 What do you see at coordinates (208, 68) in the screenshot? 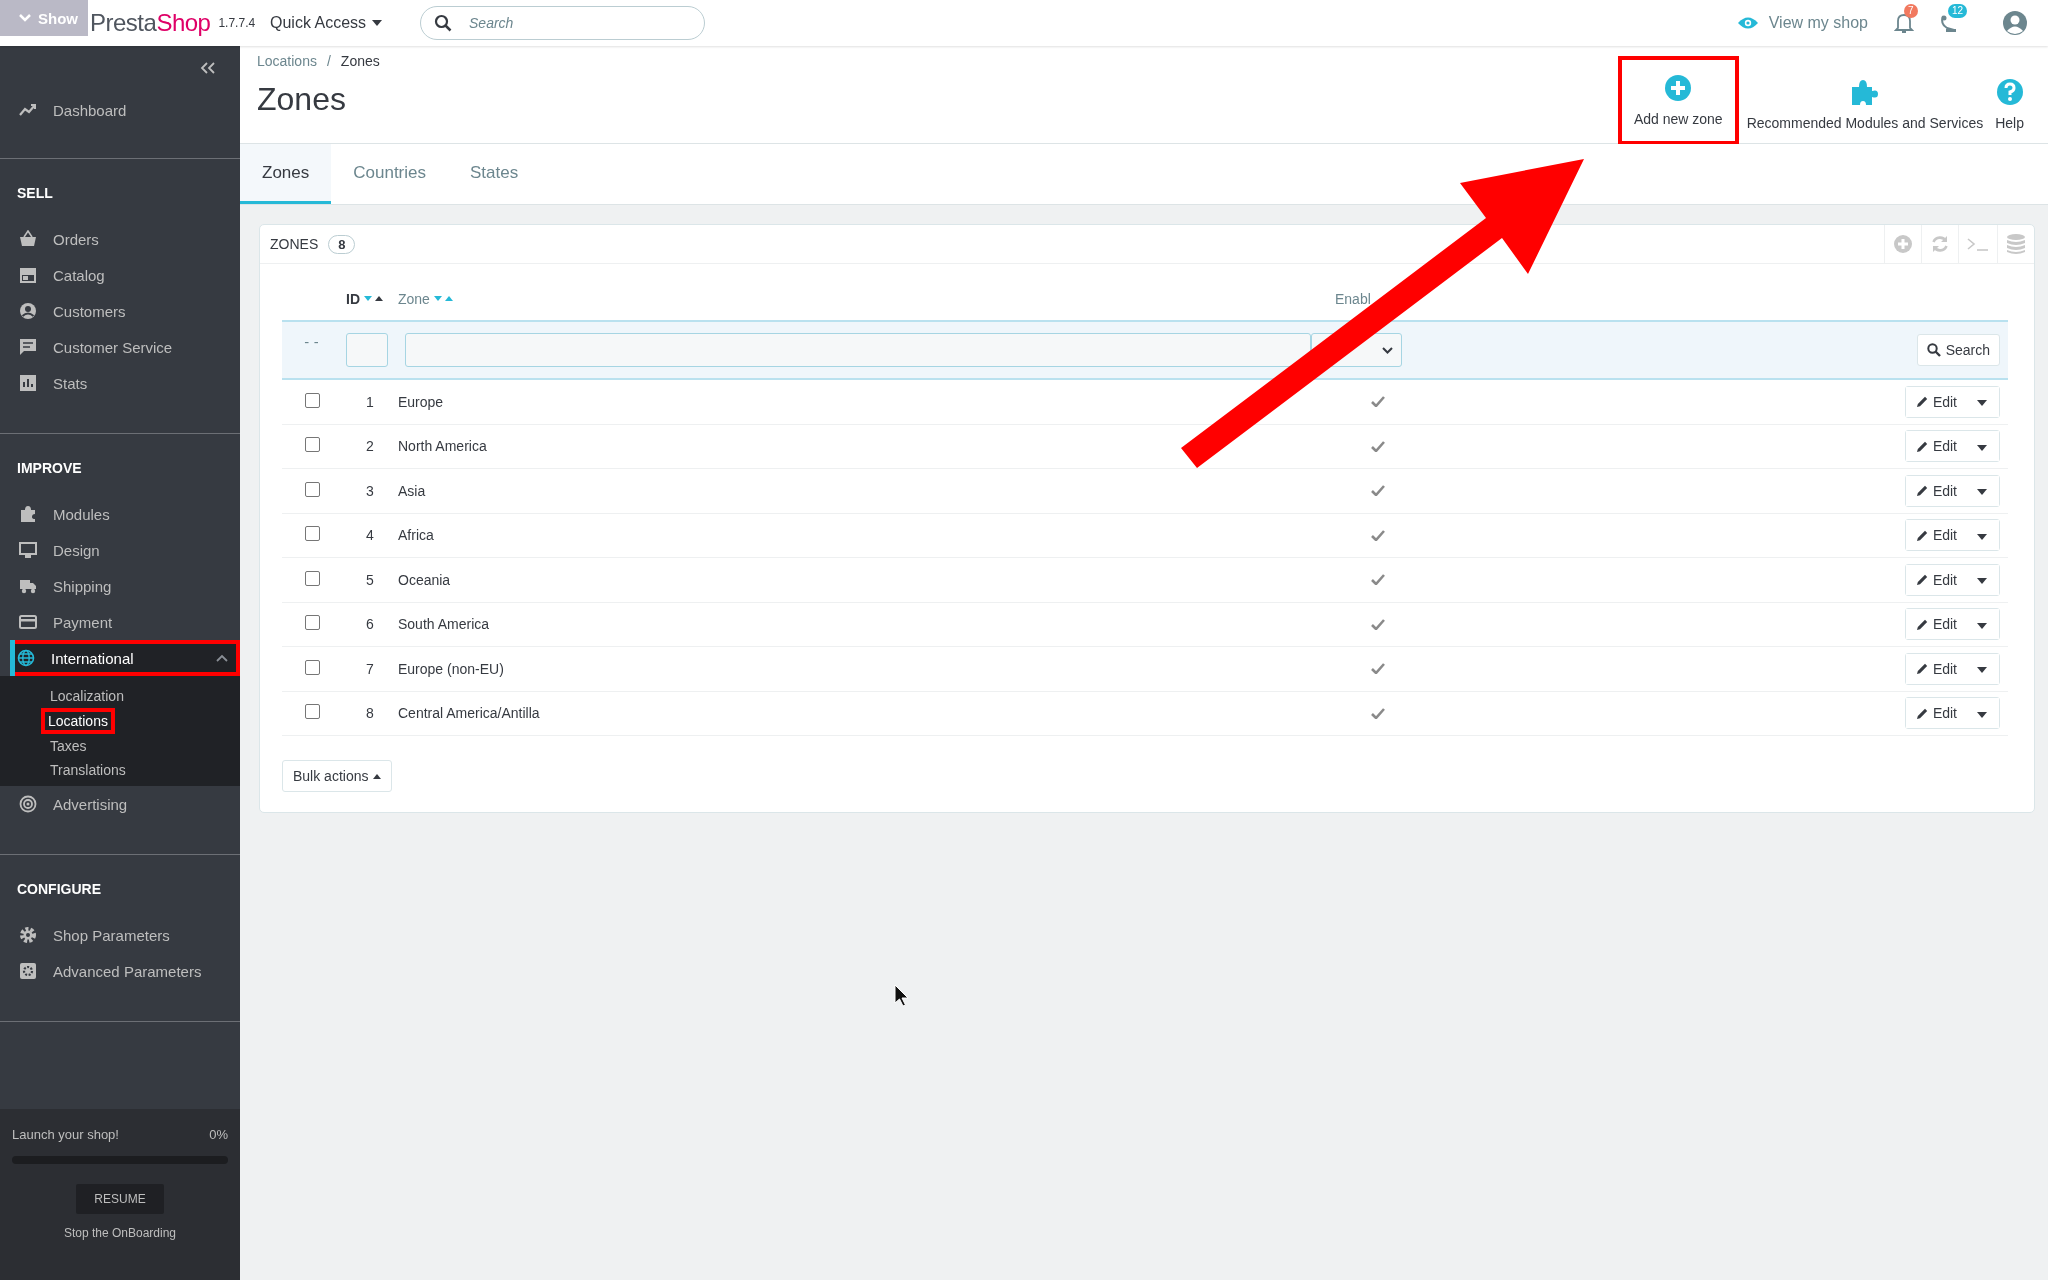
I see `collapse-icon` at bounding box center [208, 68].